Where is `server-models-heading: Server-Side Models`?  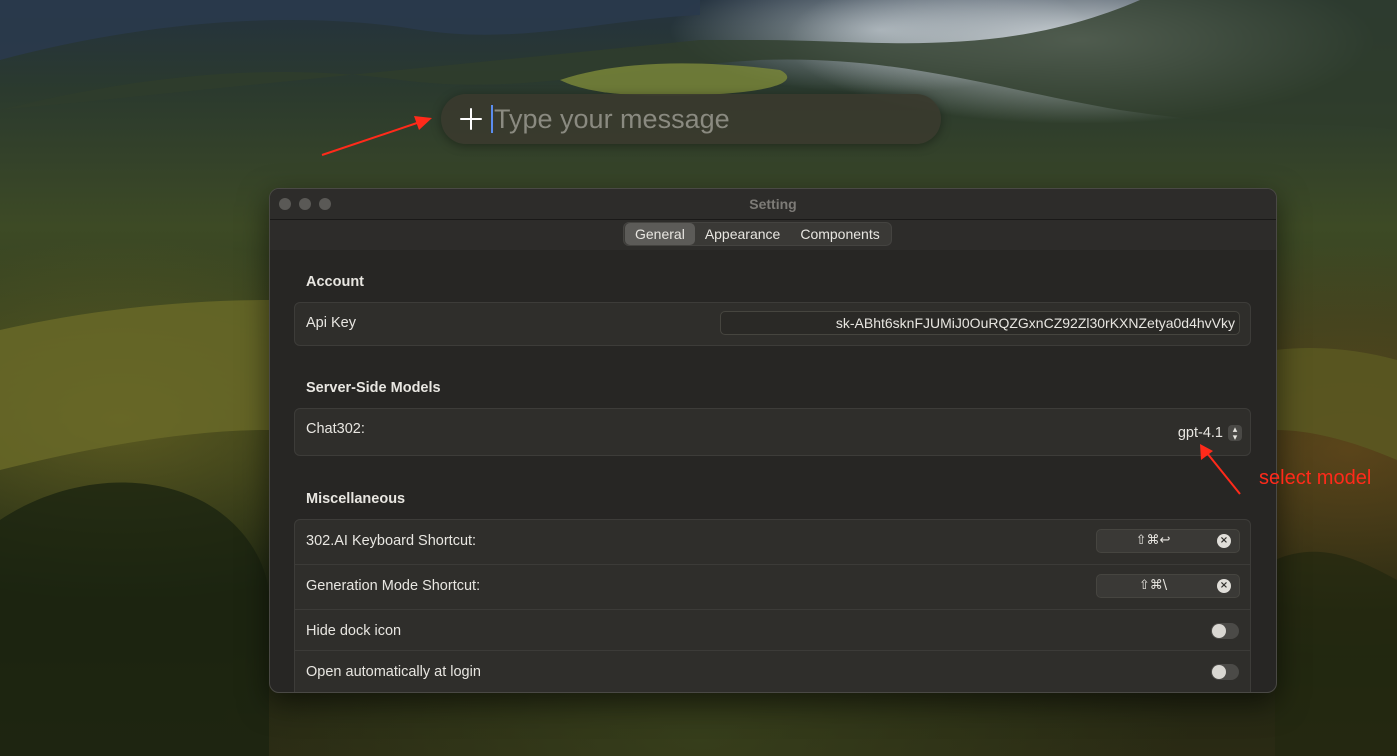
server-models-heading: Server-Side Models is located at coordinates (373, 388).